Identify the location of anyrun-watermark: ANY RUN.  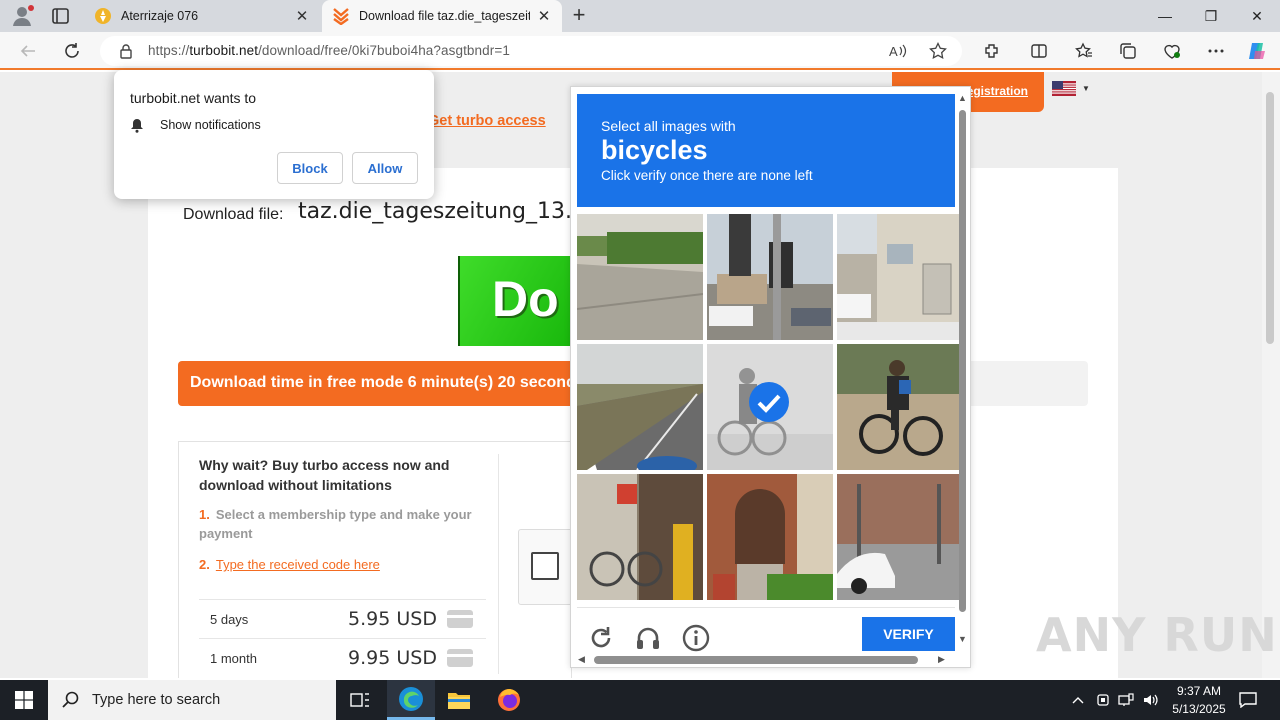
(1157, 635).